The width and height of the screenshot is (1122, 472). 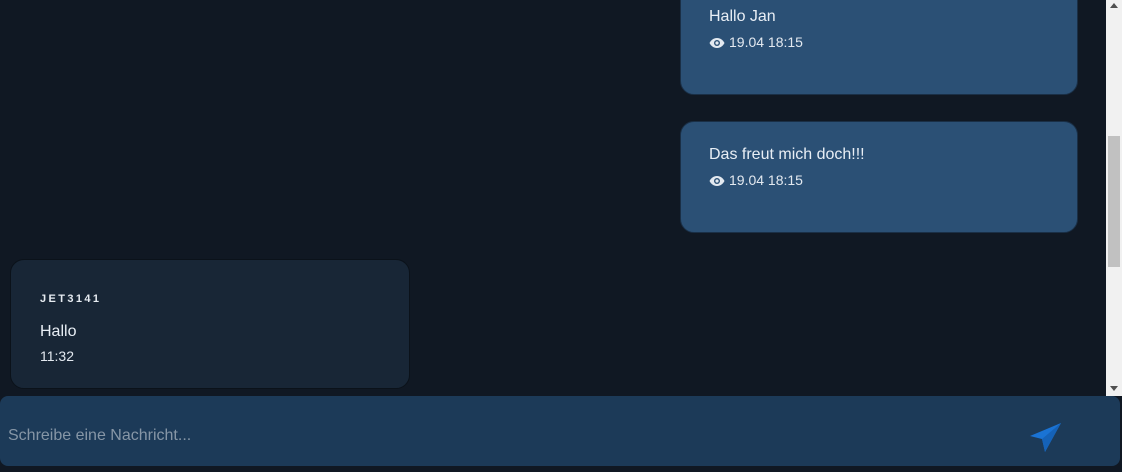 What do you see at coordinates (1114, 201) in the screenshot?
I see `scrollbar-thumb` at bounding box center [1114, 201].